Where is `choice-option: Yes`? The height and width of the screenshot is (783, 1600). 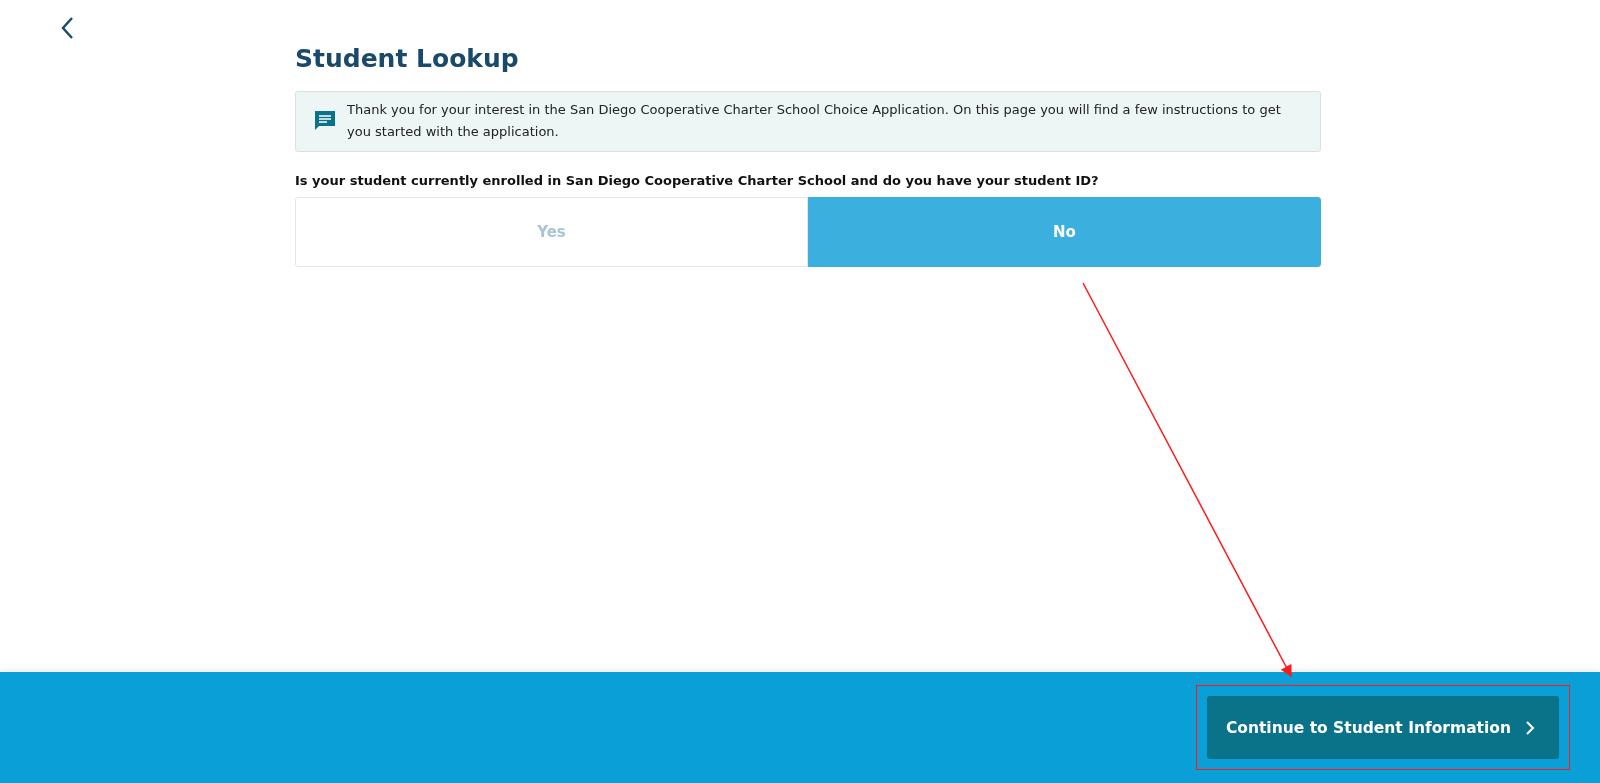
choice-option: Yes is located at coordinates (551, 232).